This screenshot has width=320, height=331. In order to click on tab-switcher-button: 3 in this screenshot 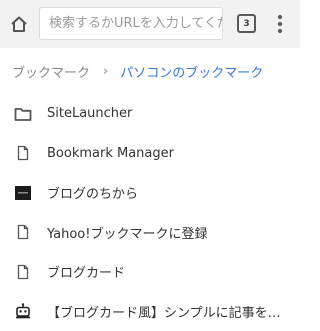, I will do `click(246, 23)`.